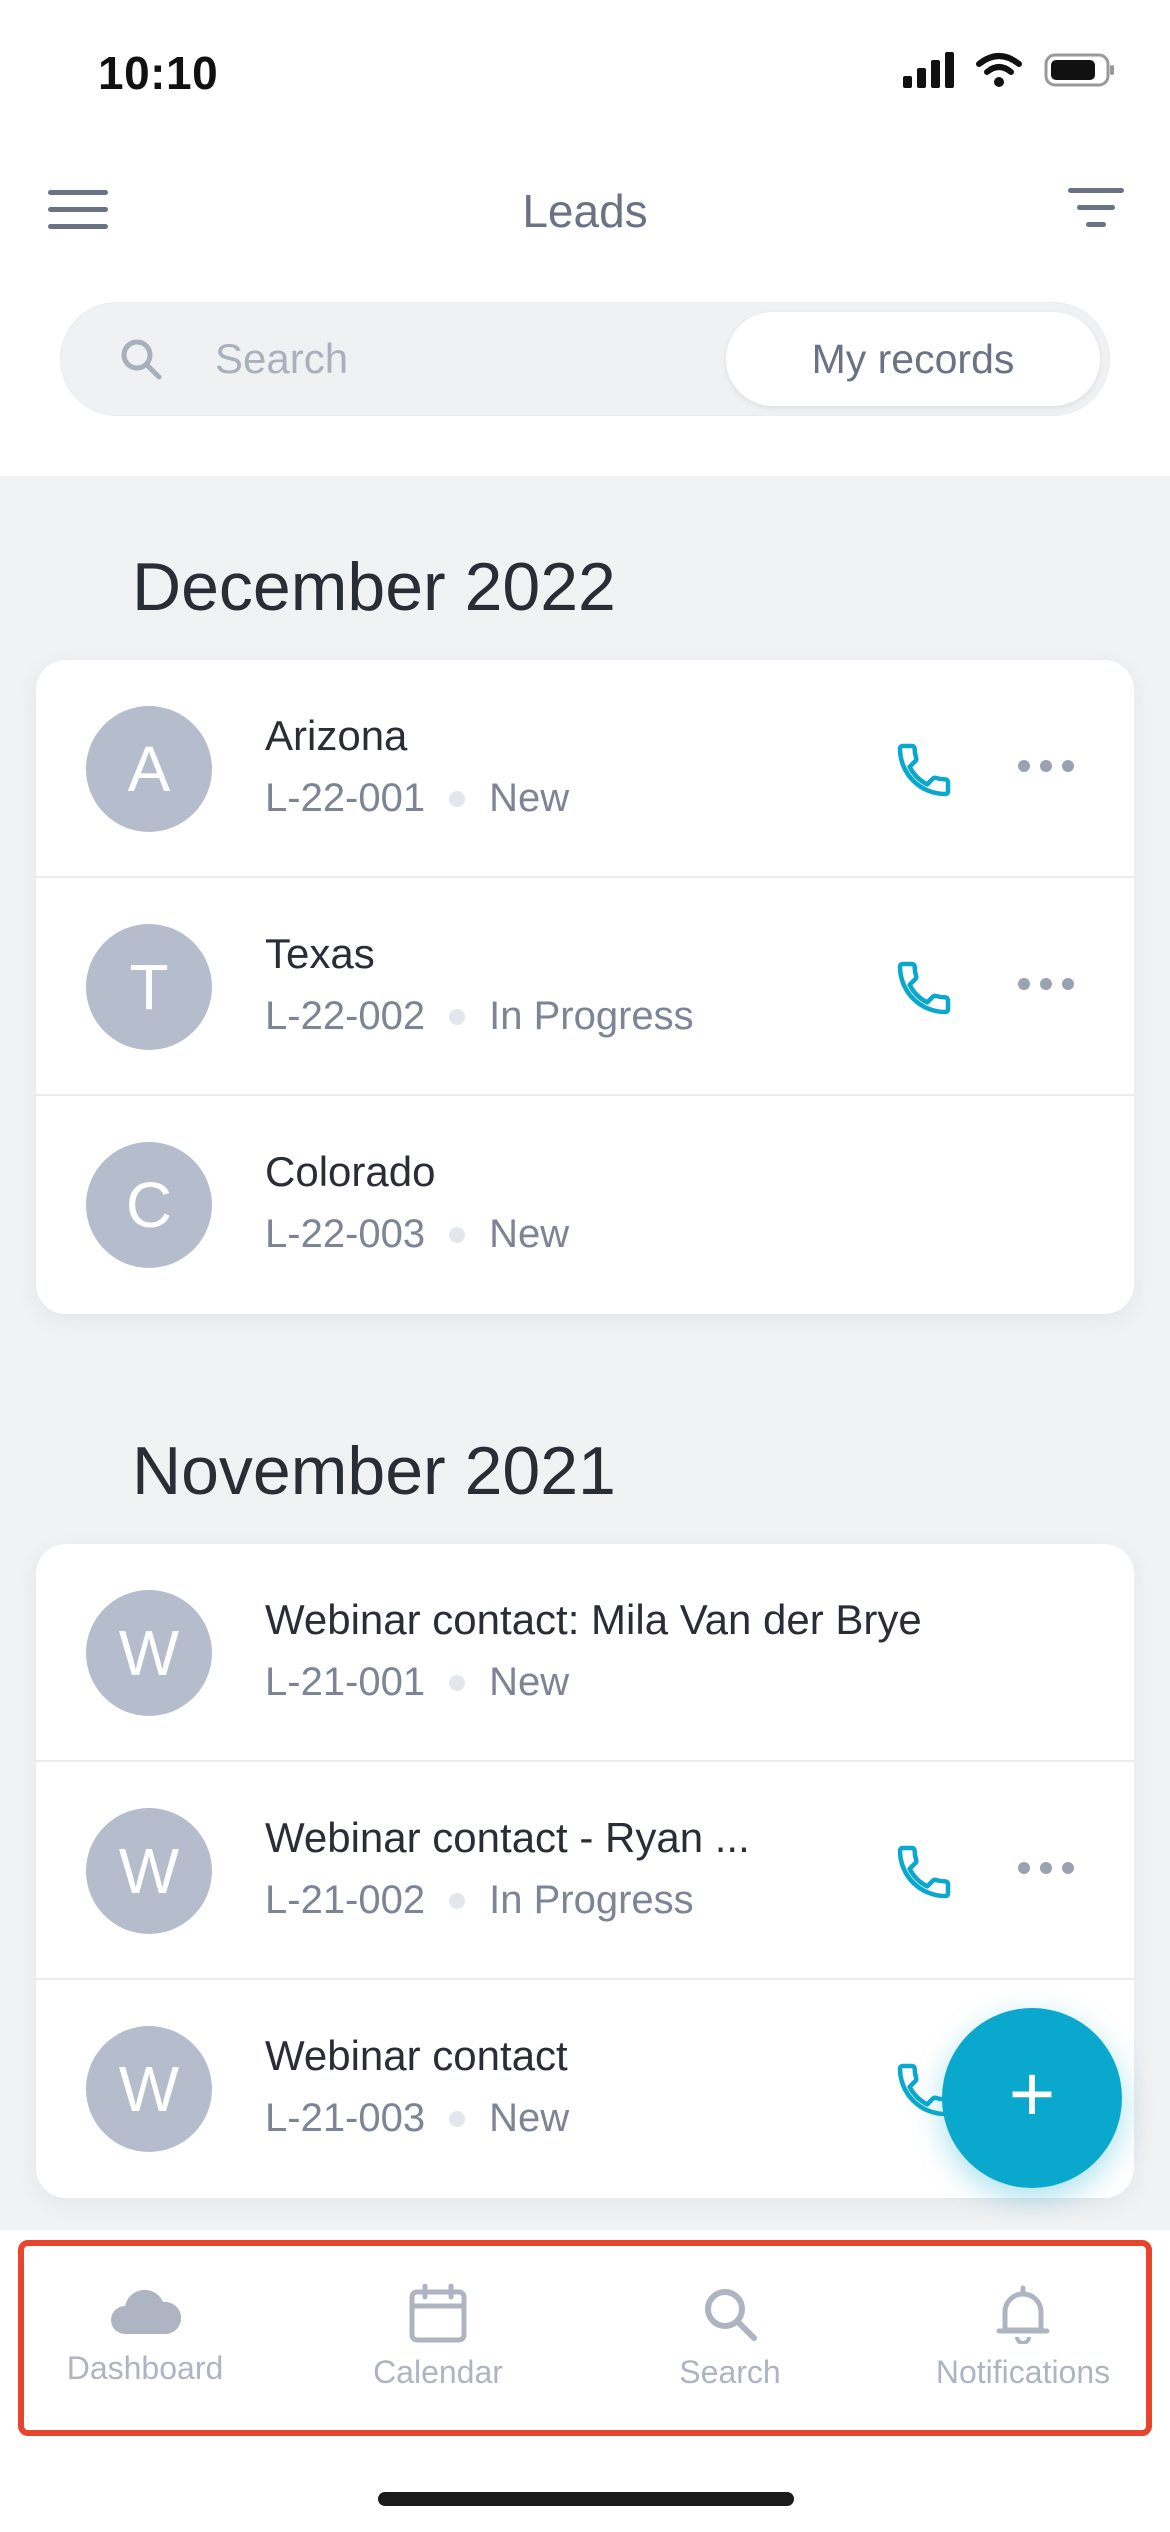 Image resolution: width=1170 pixels, height=2532 pixels. Describe the element at coordinates (149, 987) in the screenshot. I see `avatar: T` at that location.